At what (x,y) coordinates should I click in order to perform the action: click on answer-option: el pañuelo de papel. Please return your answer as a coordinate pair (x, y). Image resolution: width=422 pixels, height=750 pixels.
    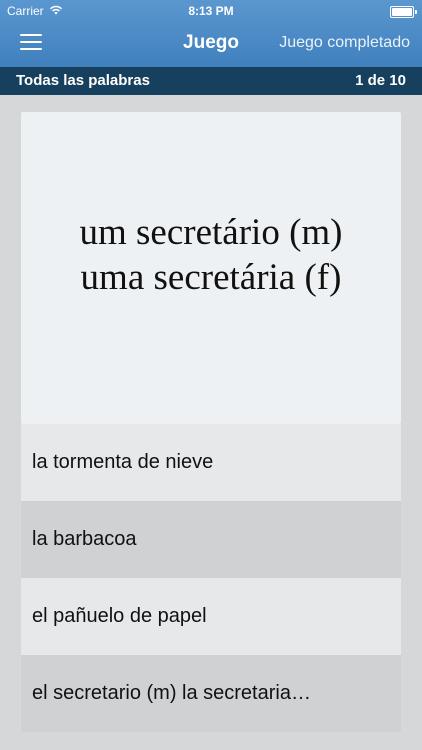
    Looking at the image, I should click on (211, 616).